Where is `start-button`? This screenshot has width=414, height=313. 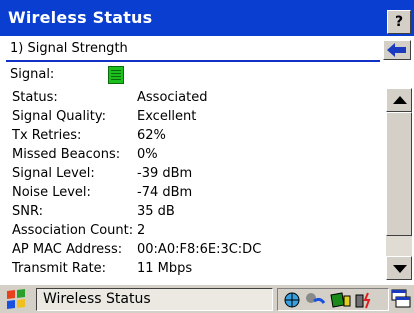
start-button is located at coordinates (17, 299).